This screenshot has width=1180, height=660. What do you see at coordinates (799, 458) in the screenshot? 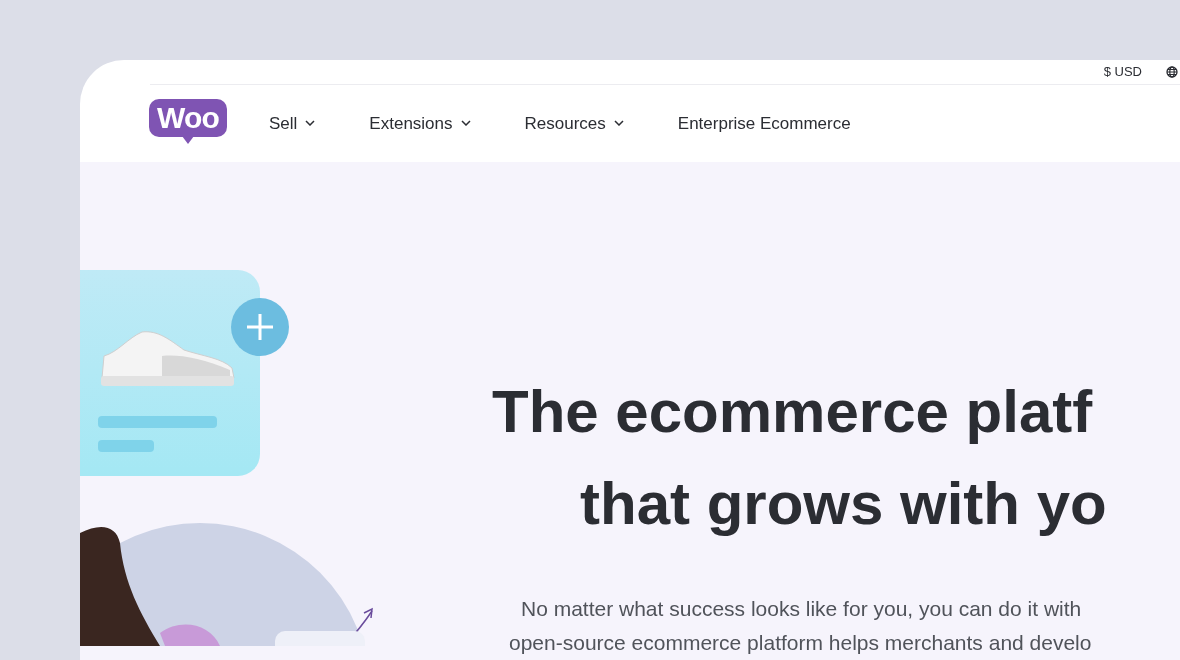
I see `hero-headline: The ecommerce platf that grows with yo` at bounding box center [799, 458].